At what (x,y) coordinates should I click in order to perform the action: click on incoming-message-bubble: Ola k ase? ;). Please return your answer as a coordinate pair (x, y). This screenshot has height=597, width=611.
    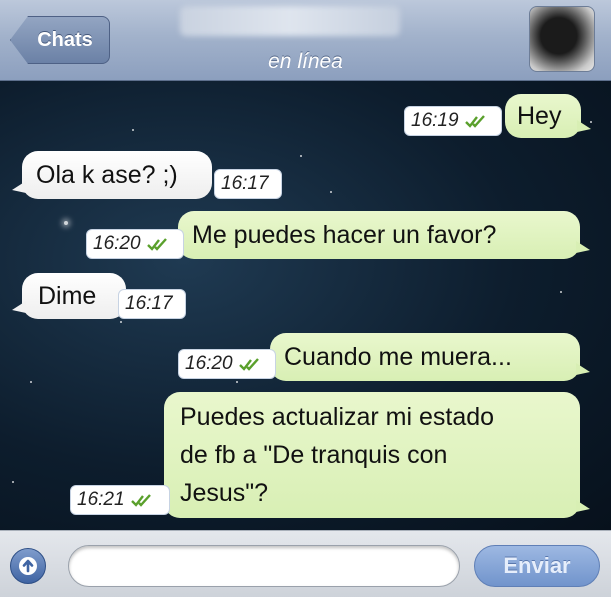
    Looking at the image, I should click on (112, 175).